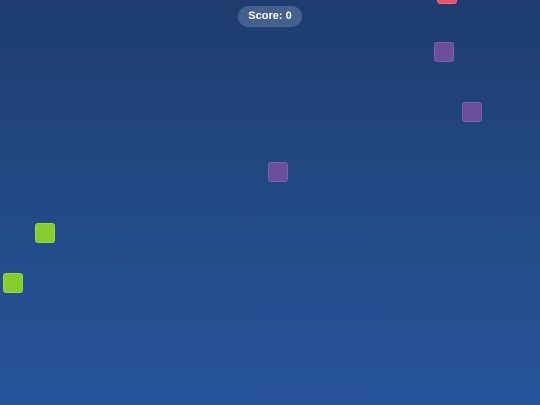 This screenshot has width=540, height=405. I want to click on score-value: 0, so click(288, 16).